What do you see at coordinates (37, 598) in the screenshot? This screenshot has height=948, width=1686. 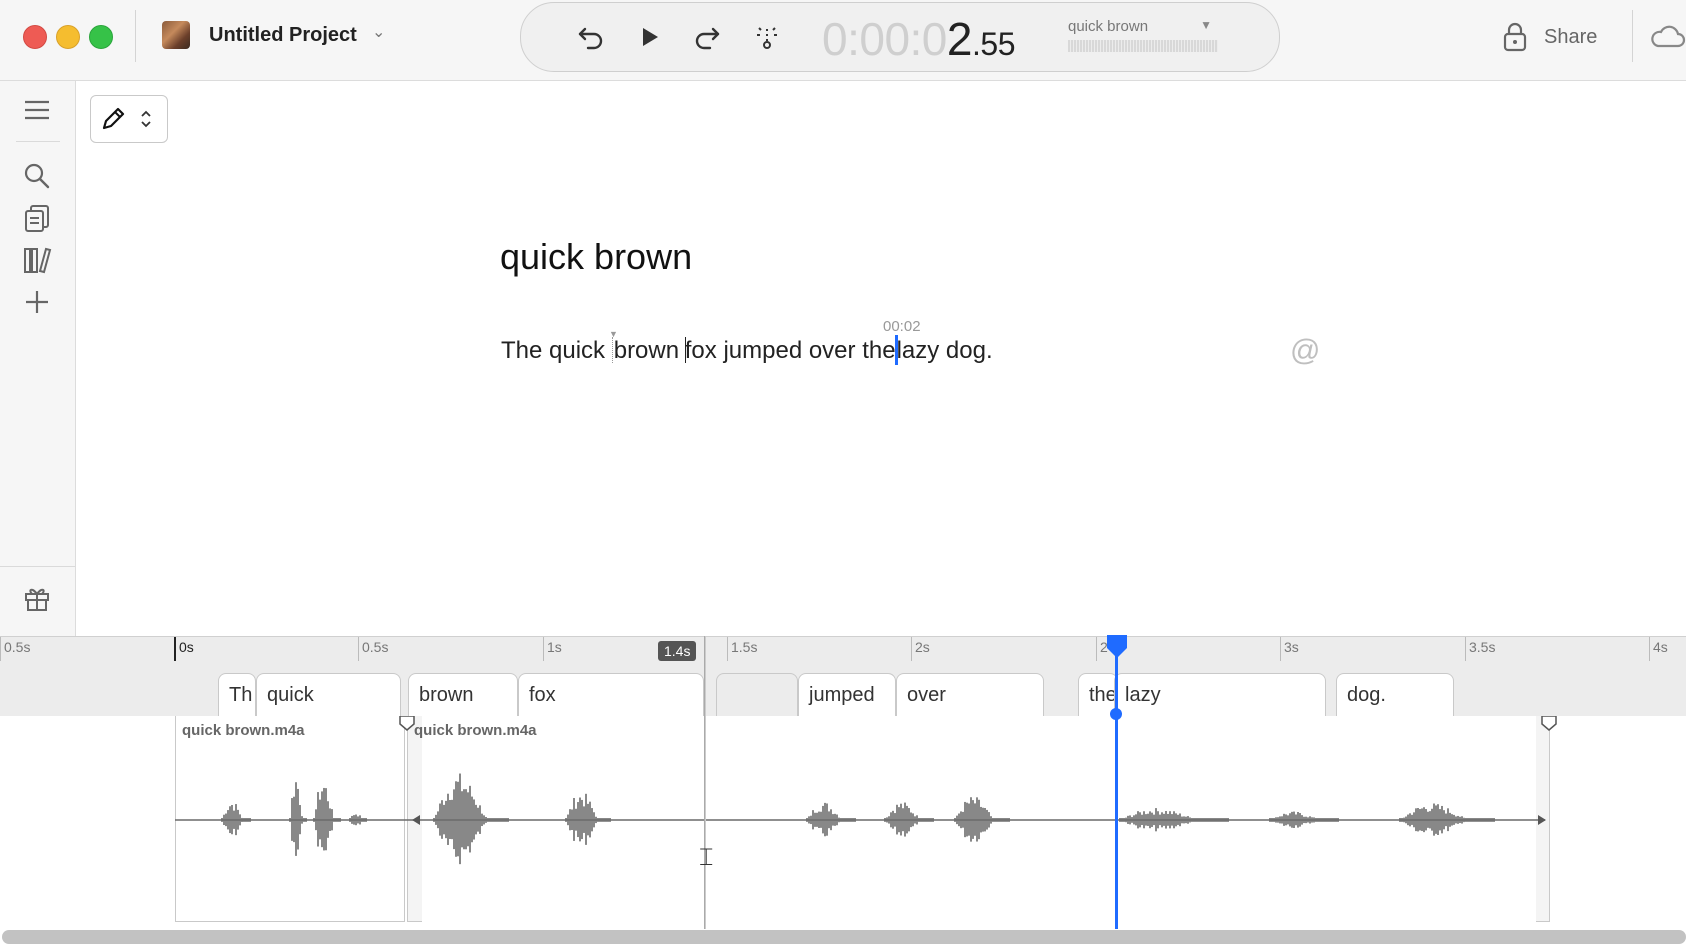 I see `gift-icon` at bounding box center [37, 598].